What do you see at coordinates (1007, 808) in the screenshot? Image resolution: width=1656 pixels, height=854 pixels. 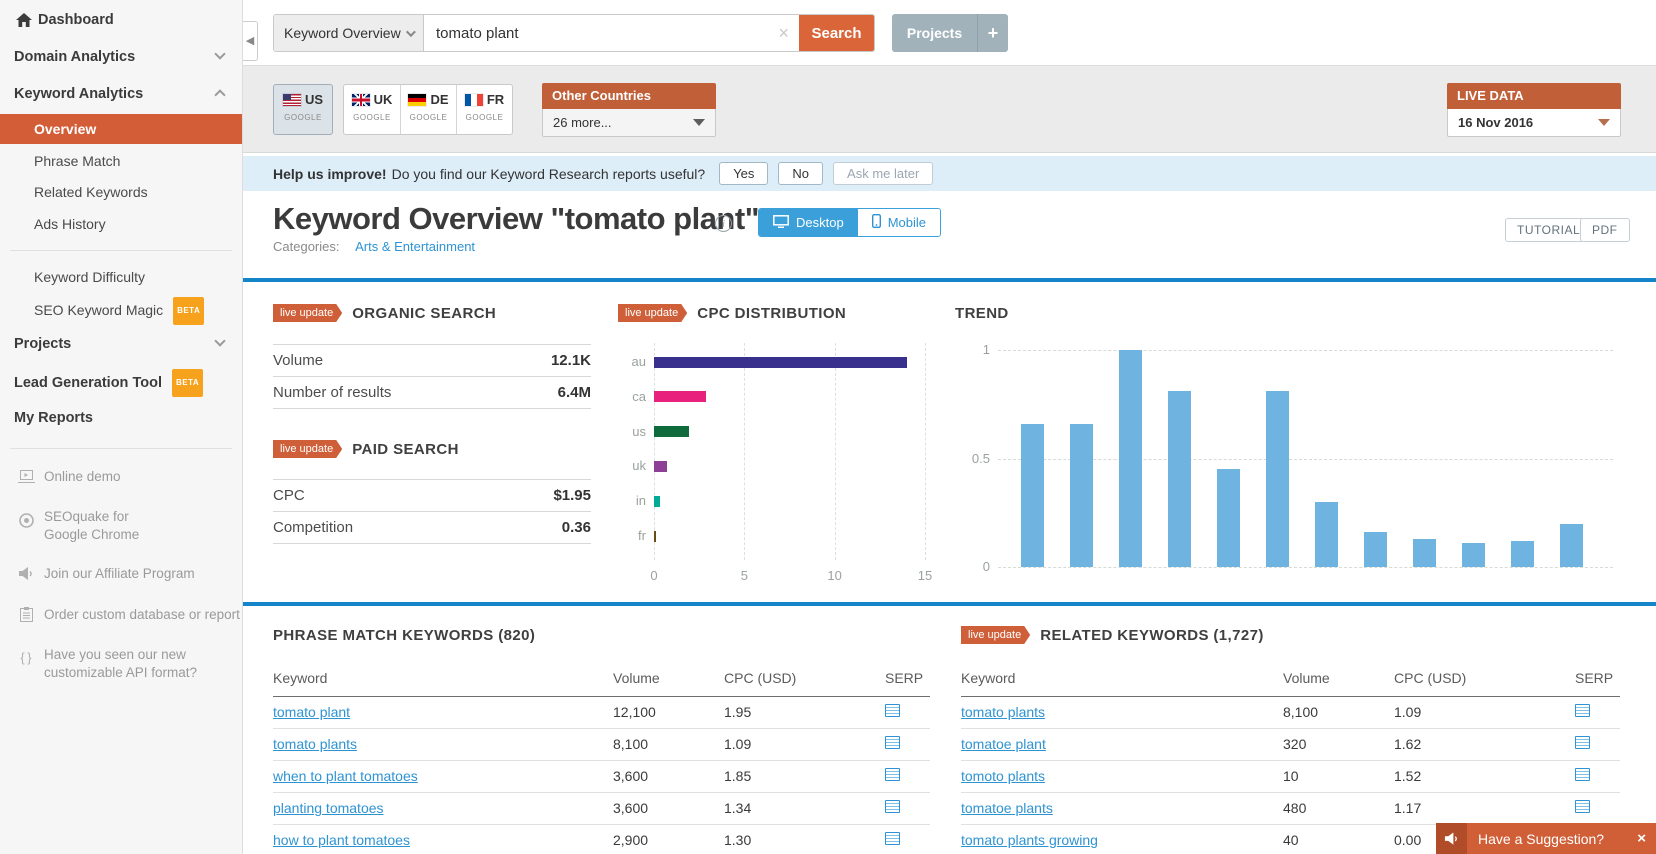 I see `keyword-link: tomatoe plants` at bounding box center [1007, 808].